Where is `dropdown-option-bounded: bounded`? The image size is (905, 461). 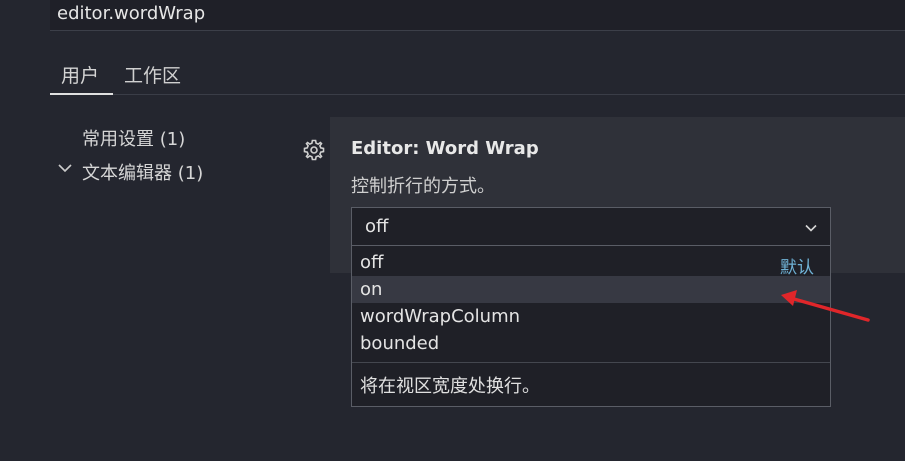 dropdown-option-bounded: bounded is located at coordinates (591, 343).